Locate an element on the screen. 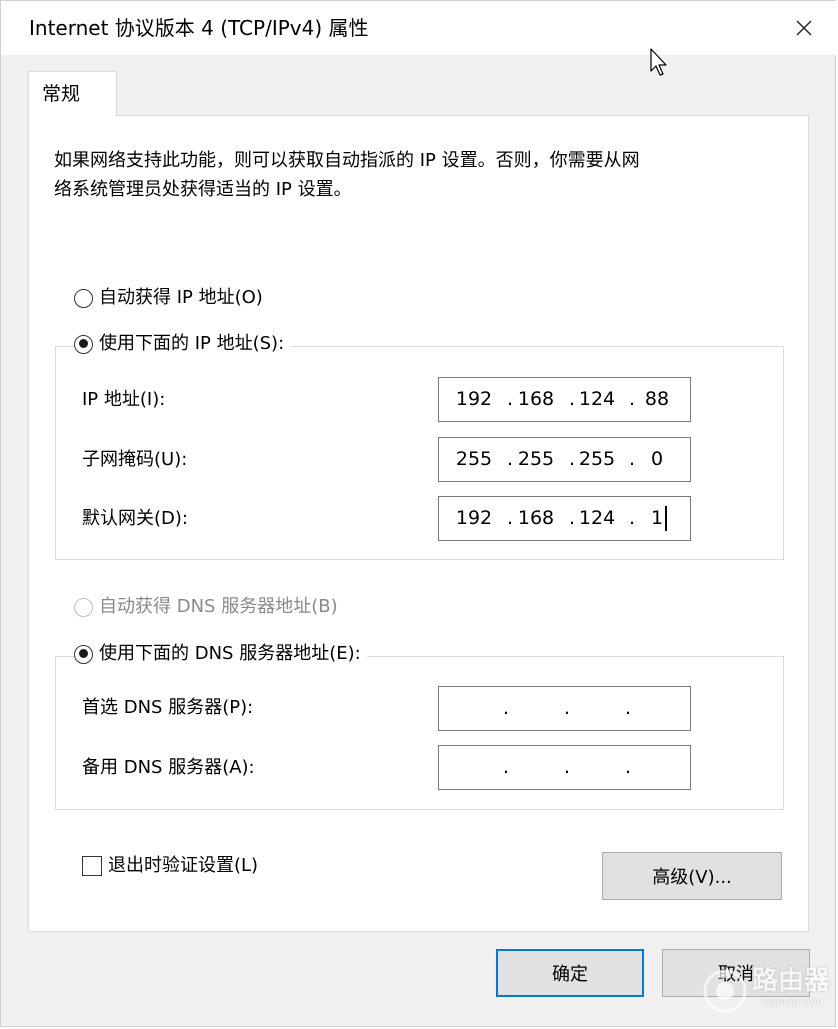  radio-auto-ip-indicator is located at coordinates (83, 298).